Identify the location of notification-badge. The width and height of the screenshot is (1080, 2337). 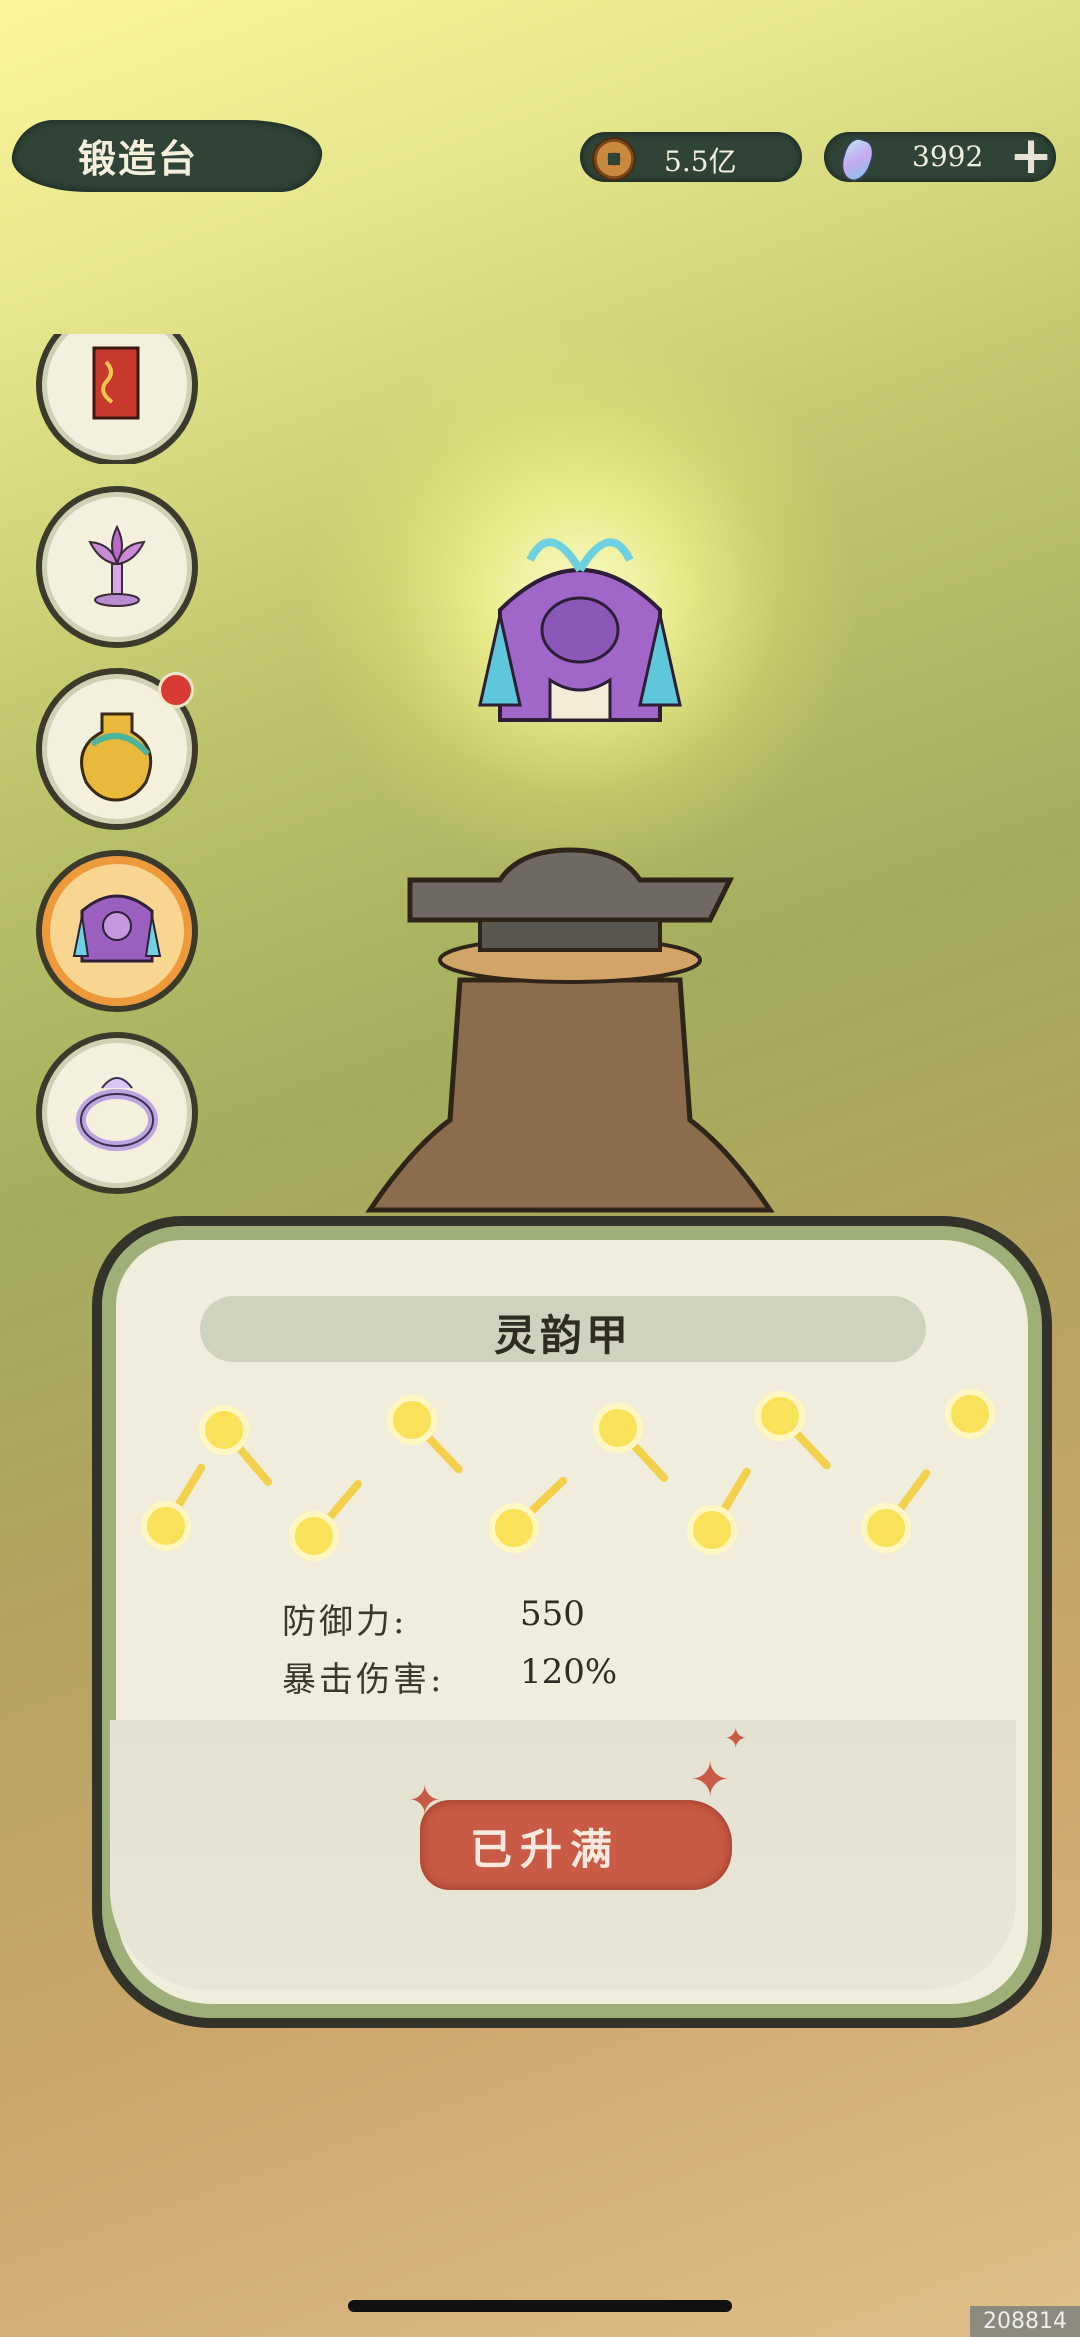
(176, 690).